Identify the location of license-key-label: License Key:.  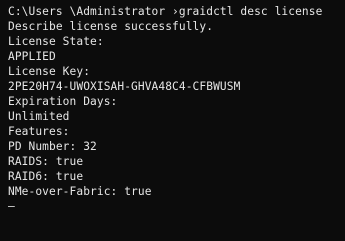
(49, 71).